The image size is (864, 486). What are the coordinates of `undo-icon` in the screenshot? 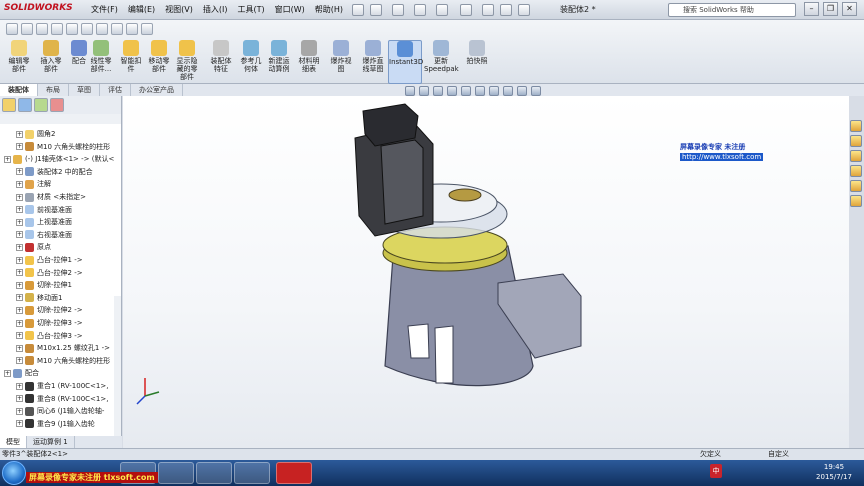 It's located at (442, 10).